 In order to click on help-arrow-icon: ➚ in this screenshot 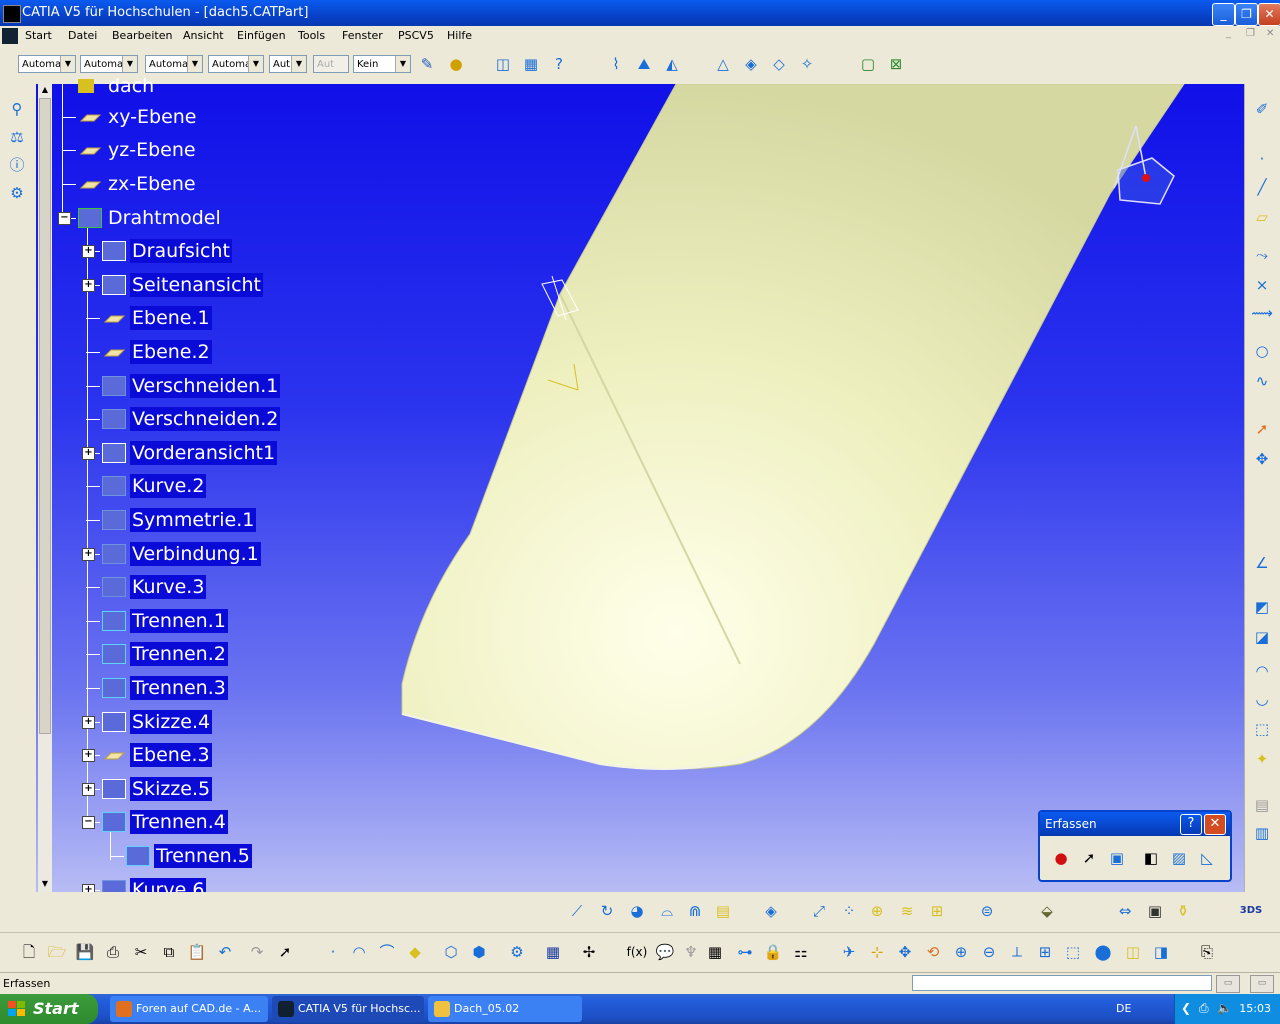, I will do `click(285, 952)`.